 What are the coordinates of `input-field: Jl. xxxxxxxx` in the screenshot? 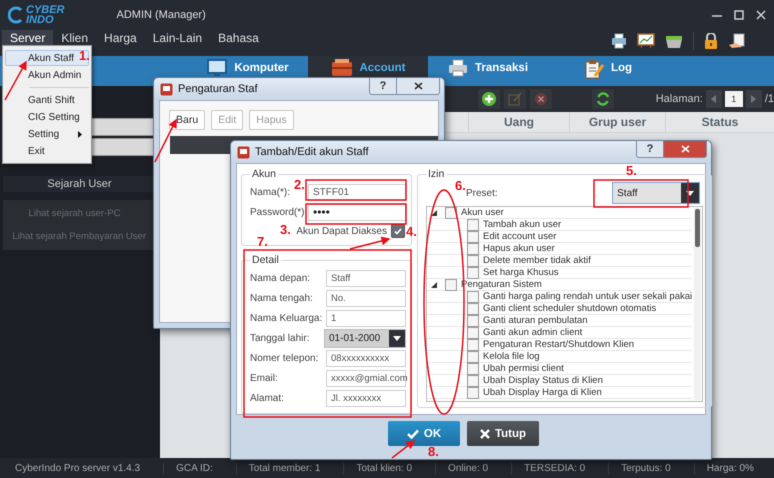 It's located at (366, 398).